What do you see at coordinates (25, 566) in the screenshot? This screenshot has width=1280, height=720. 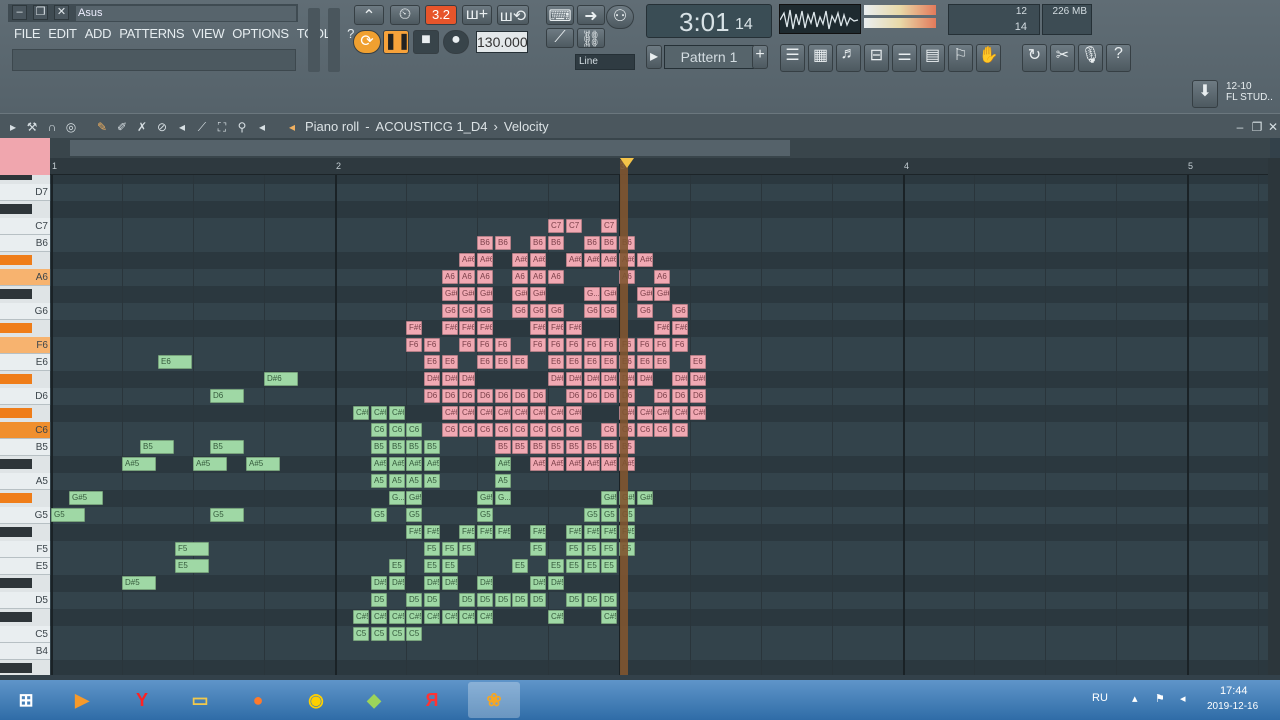 I see `piano-key-white: E5` at bounding box center [25, 566].